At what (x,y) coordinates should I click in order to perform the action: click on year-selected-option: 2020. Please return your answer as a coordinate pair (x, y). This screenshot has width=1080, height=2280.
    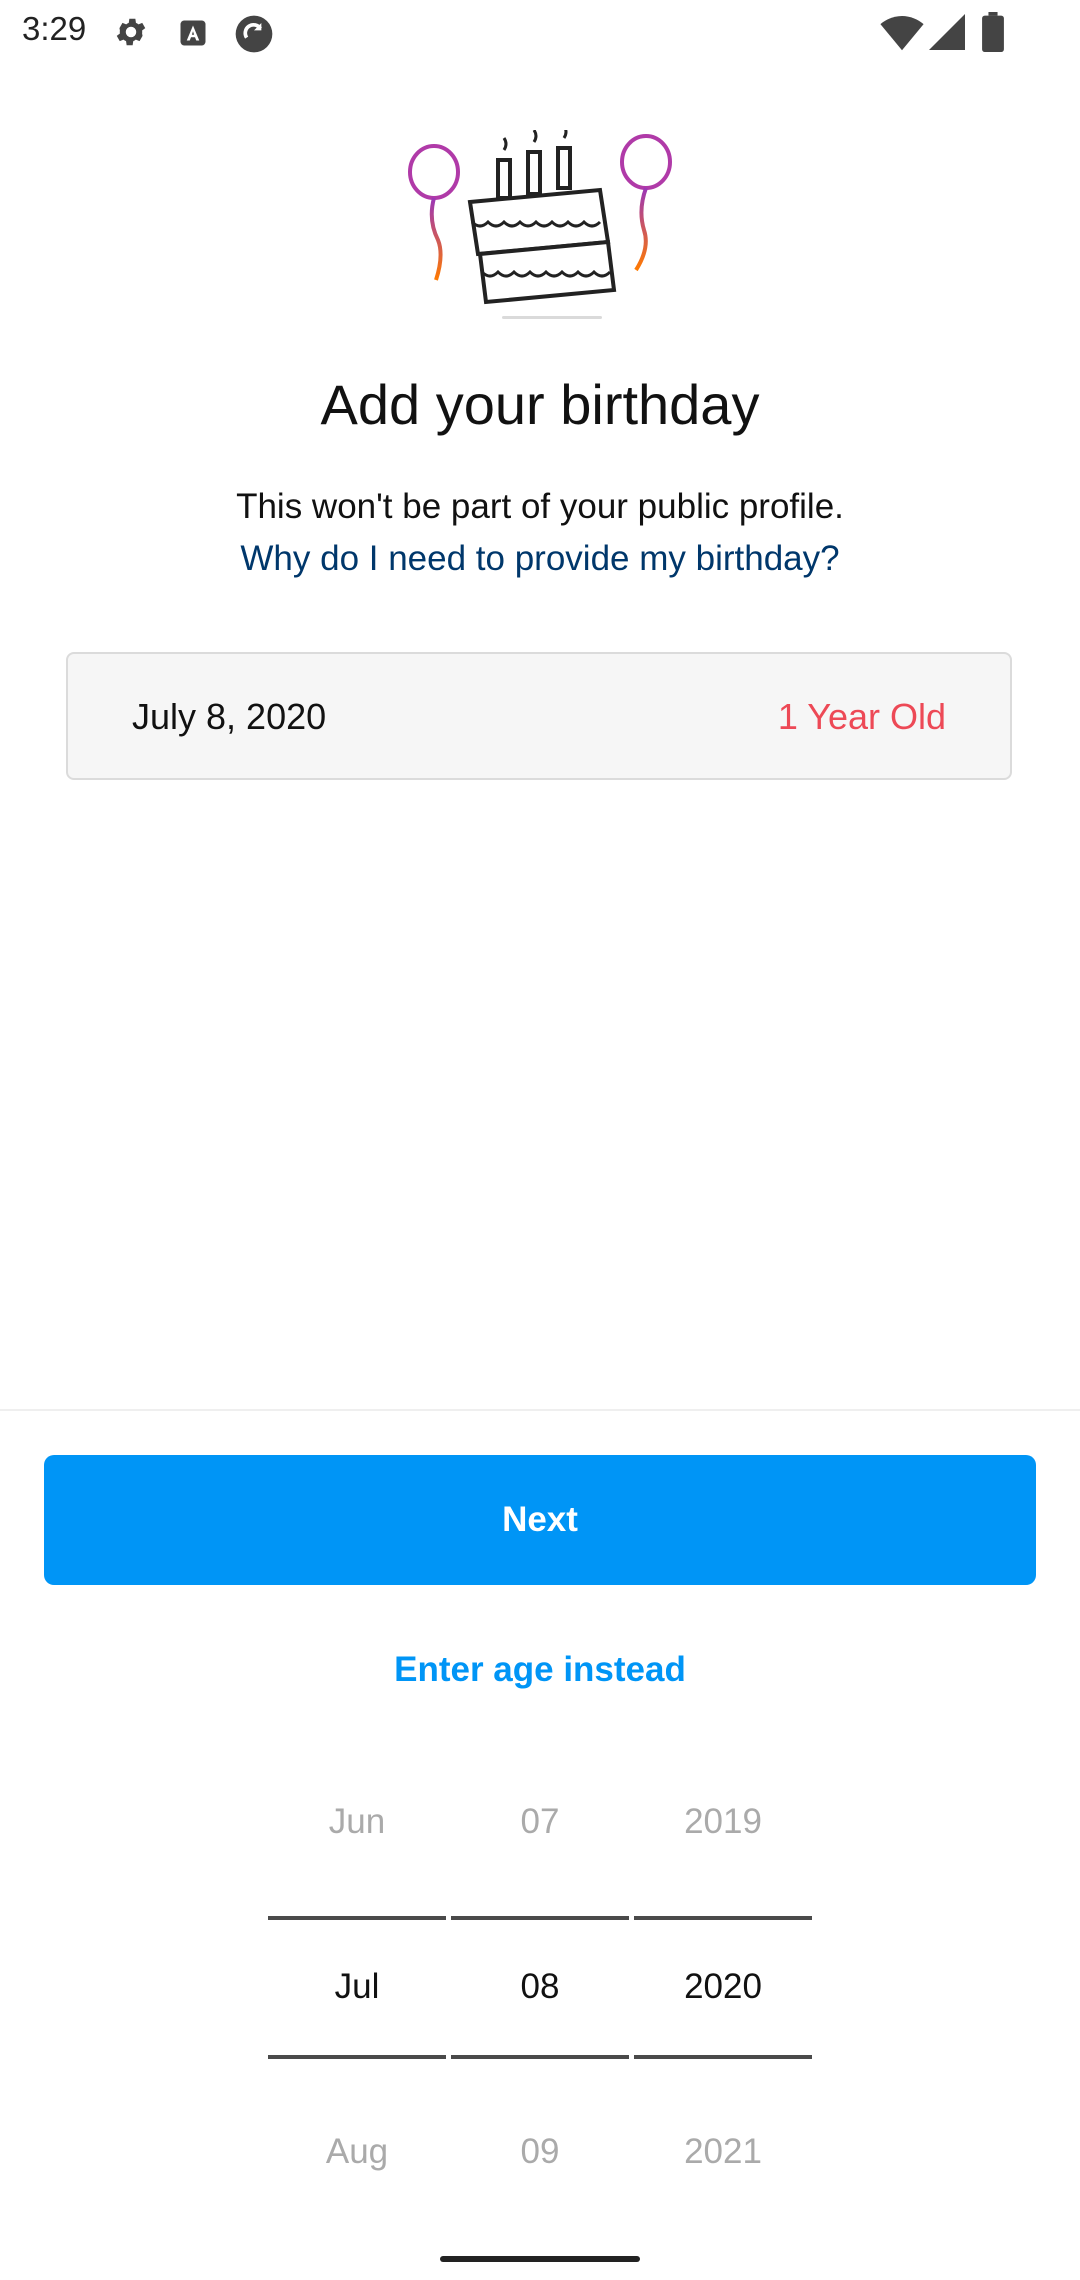
    Looking at the image, I should click on (723, 1987).